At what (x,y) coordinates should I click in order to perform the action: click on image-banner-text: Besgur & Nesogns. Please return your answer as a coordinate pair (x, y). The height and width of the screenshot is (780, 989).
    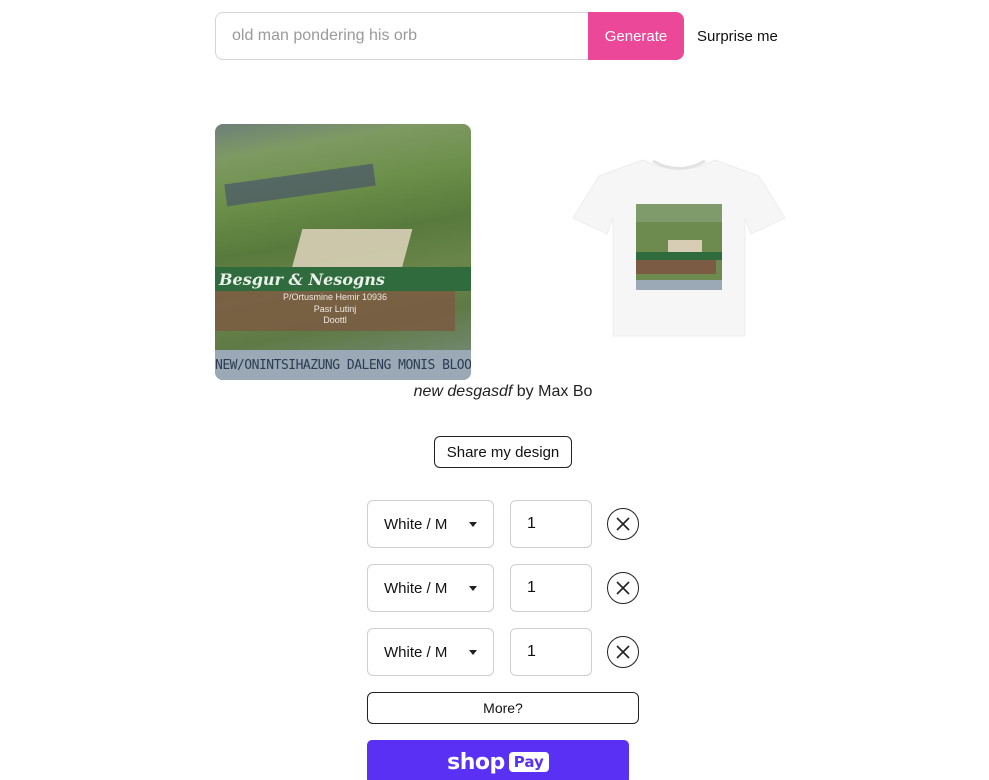
    Looking at the image, I should click on (302, 279).